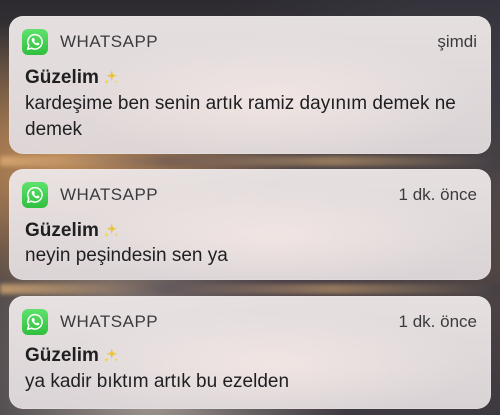  I want to click on message-text: ya kadir bıktım artık bu ezelden, so click(157, 381).